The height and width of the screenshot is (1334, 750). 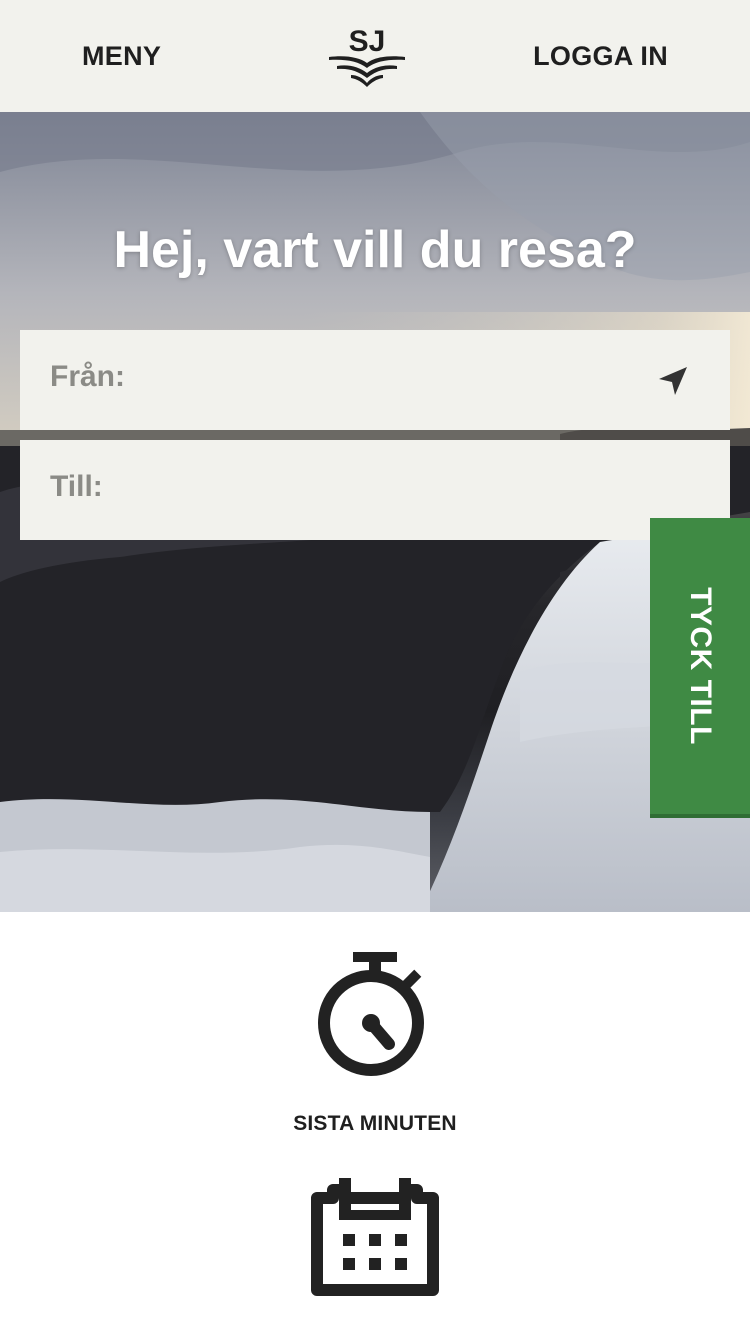 I want to click on feedback-tab: TYCK TILL, so click(x=700, y=668).